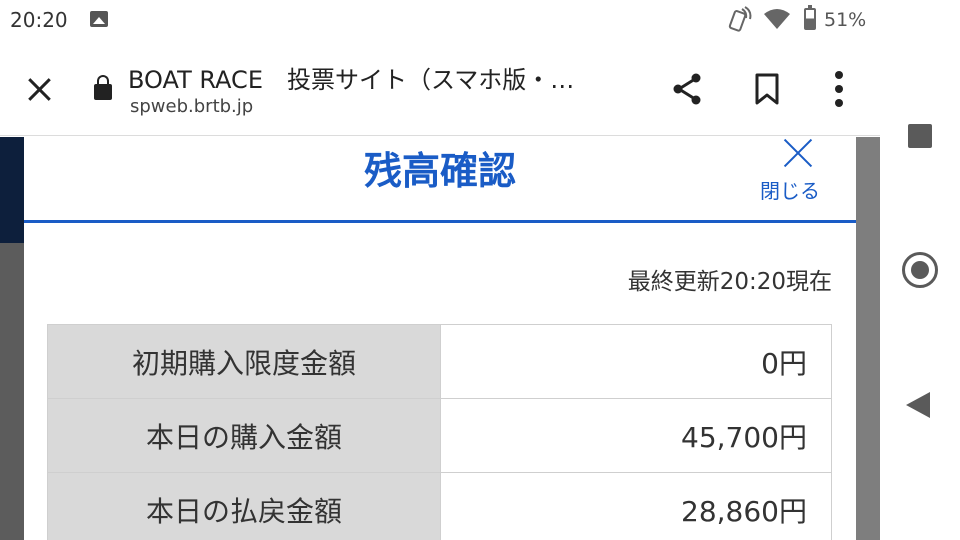 Image resolution: width=960 pixels, height=540 pixels. What do you see at coordinates (12, 190) in the screenshot?
I see `page-header-strip` at bounding box center [12, 190].